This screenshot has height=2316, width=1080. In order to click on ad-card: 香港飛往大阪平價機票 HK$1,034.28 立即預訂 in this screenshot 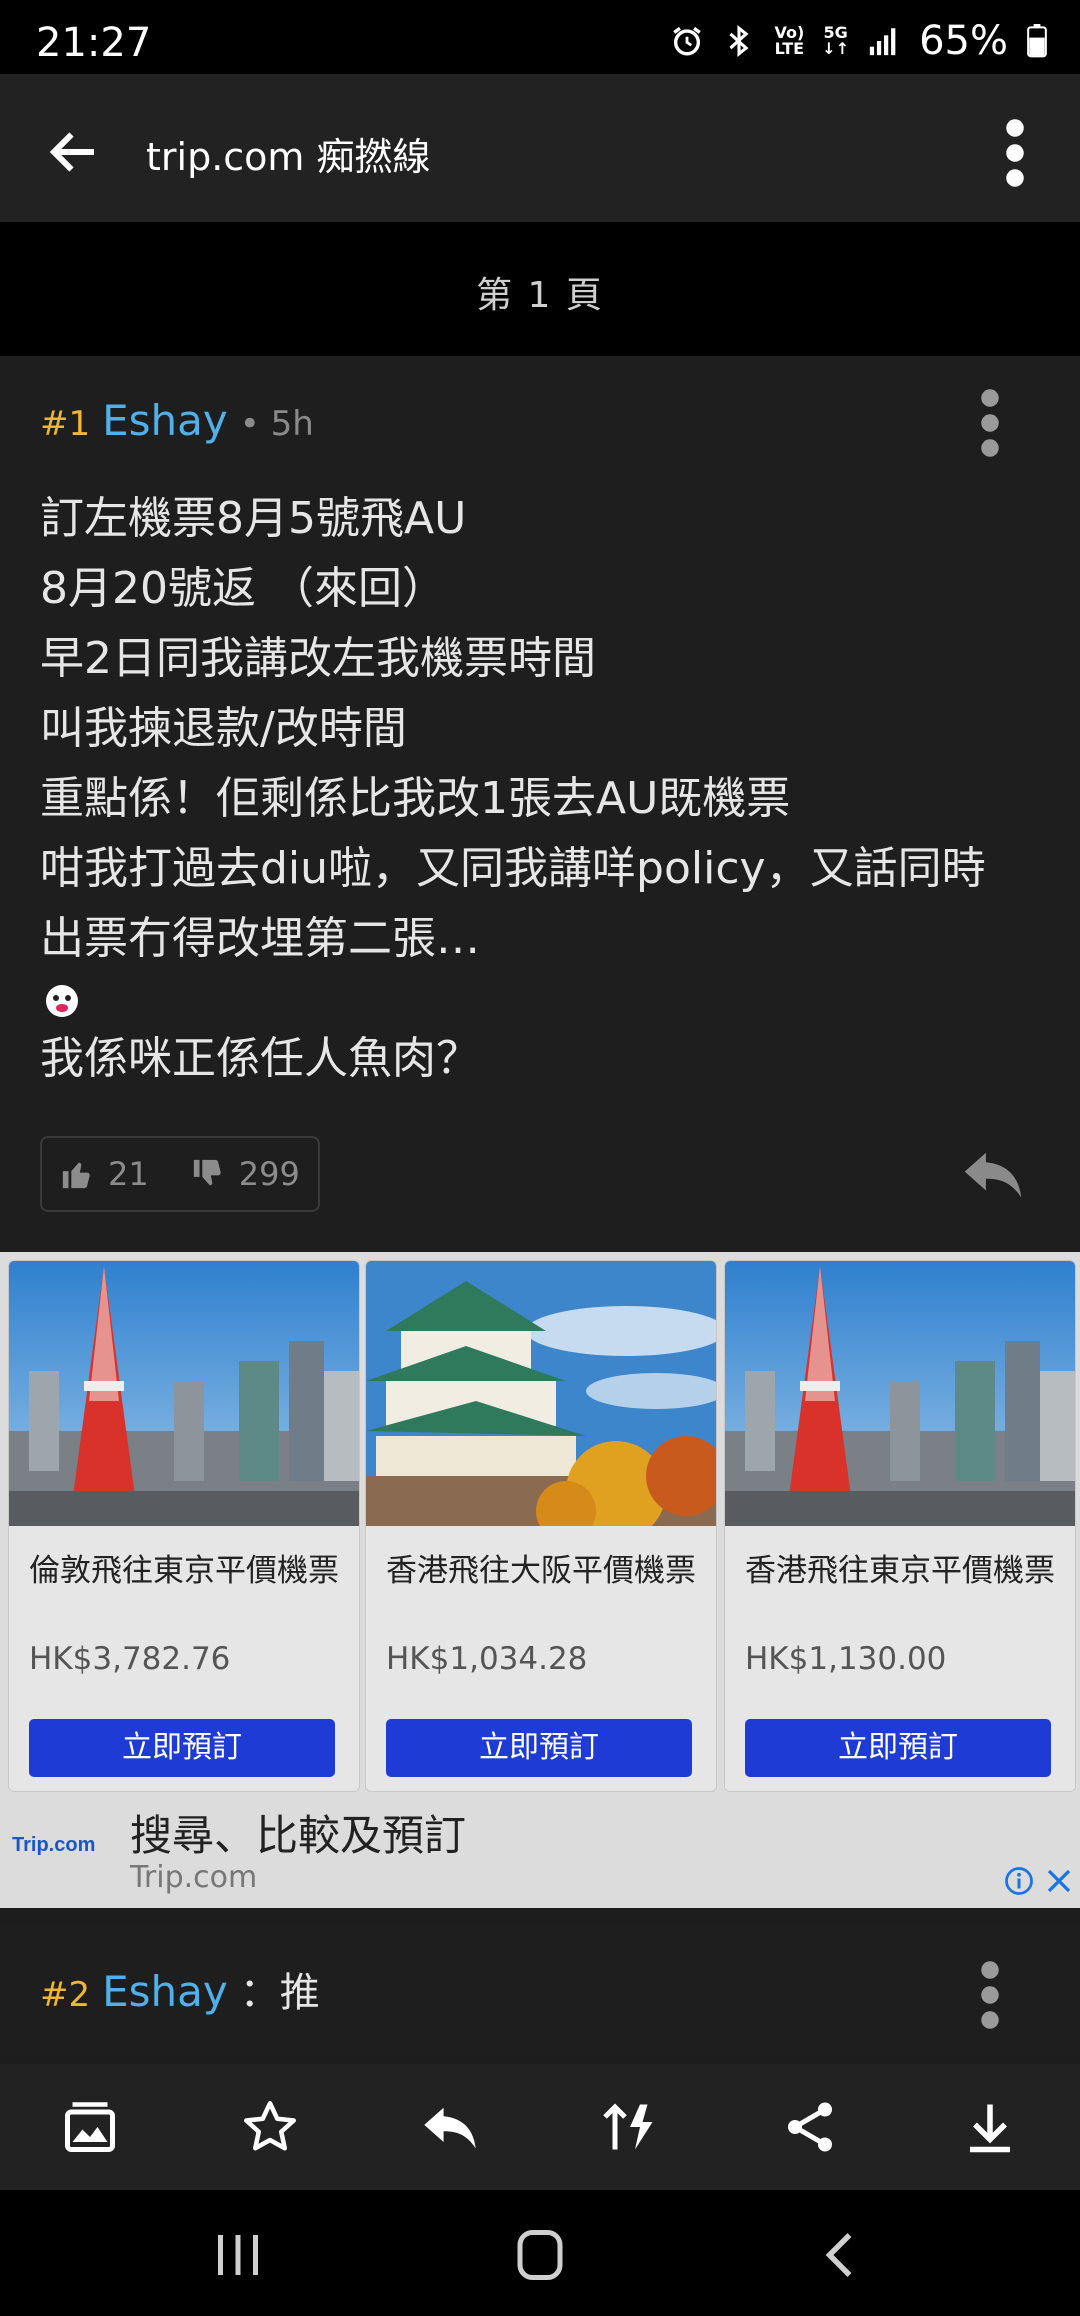, I will do `click(541, 1526)`.